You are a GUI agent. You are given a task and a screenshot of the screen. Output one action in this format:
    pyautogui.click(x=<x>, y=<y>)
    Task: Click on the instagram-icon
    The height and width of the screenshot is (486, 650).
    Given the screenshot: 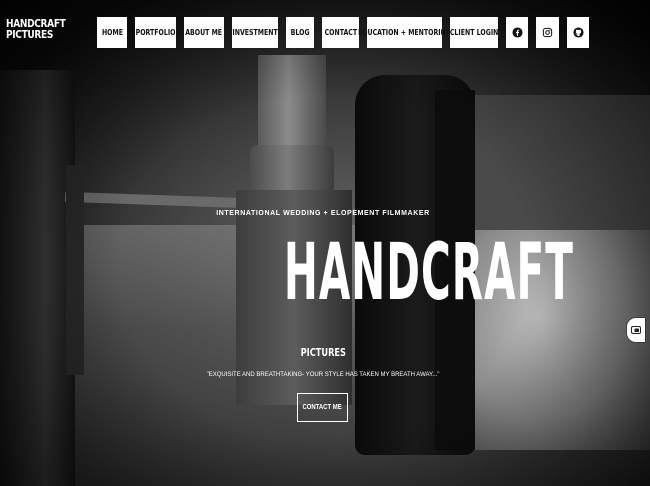 What is the action you would take?
    pyautogui.click(x=547, y=32)
    